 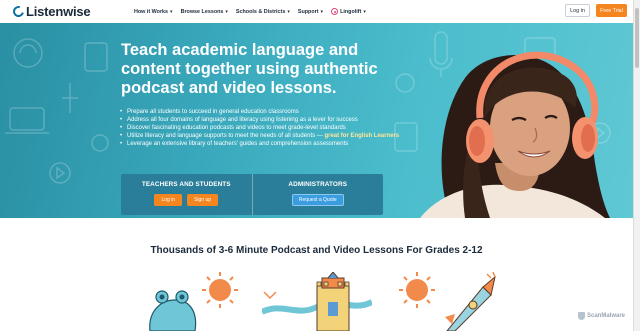 What do you see at coordinates (317, 301) in the screenshot?
I see `great-wall-illustration` at bounding box center [317, 301].